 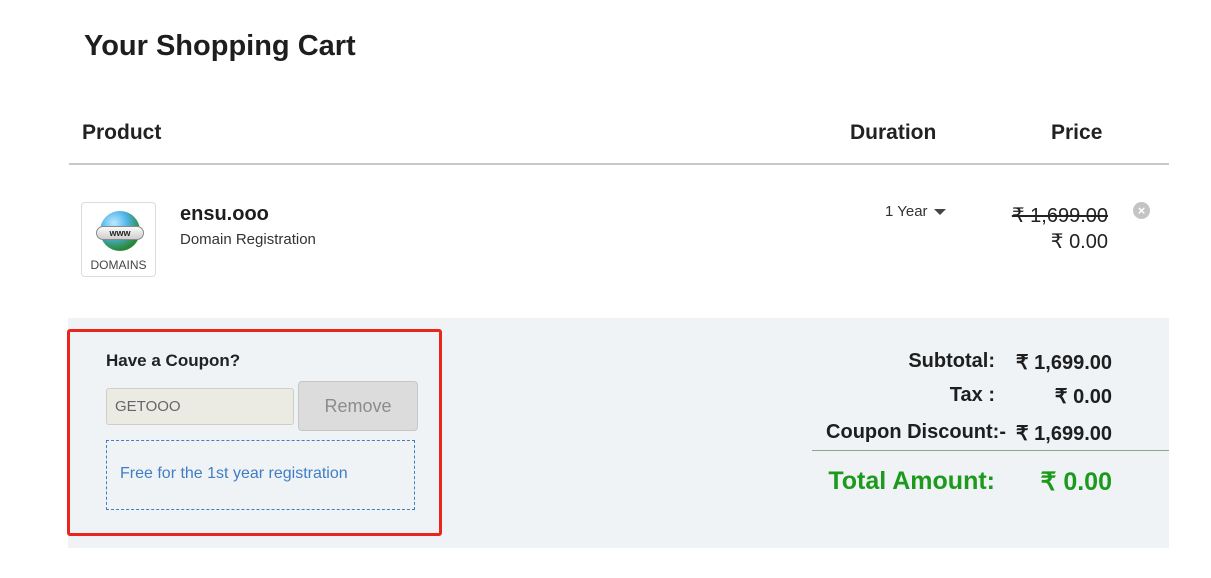 I want to click on product-type: Domain Registration, so click(x=248, y=239).